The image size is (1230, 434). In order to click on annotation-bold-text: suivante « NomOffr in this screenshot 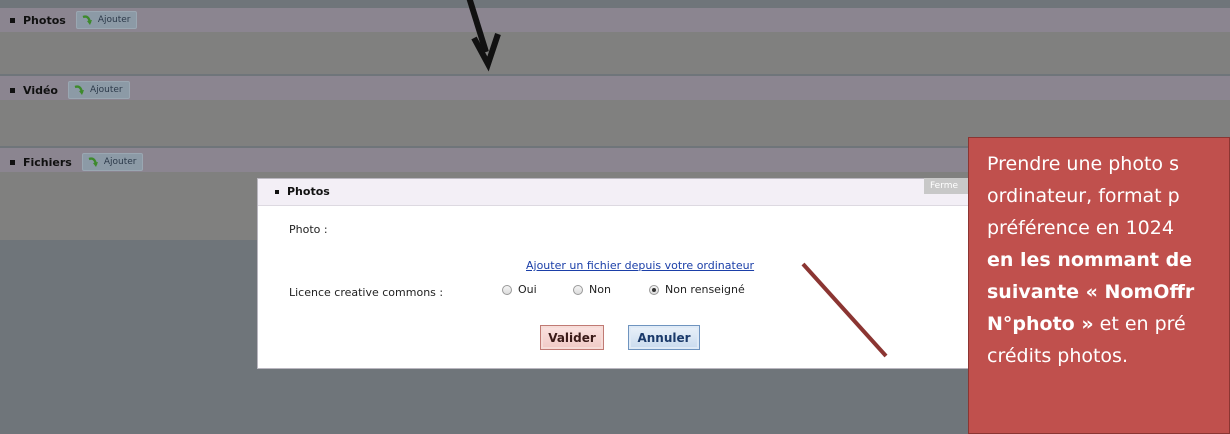, I will do `click(1091, 292)`.